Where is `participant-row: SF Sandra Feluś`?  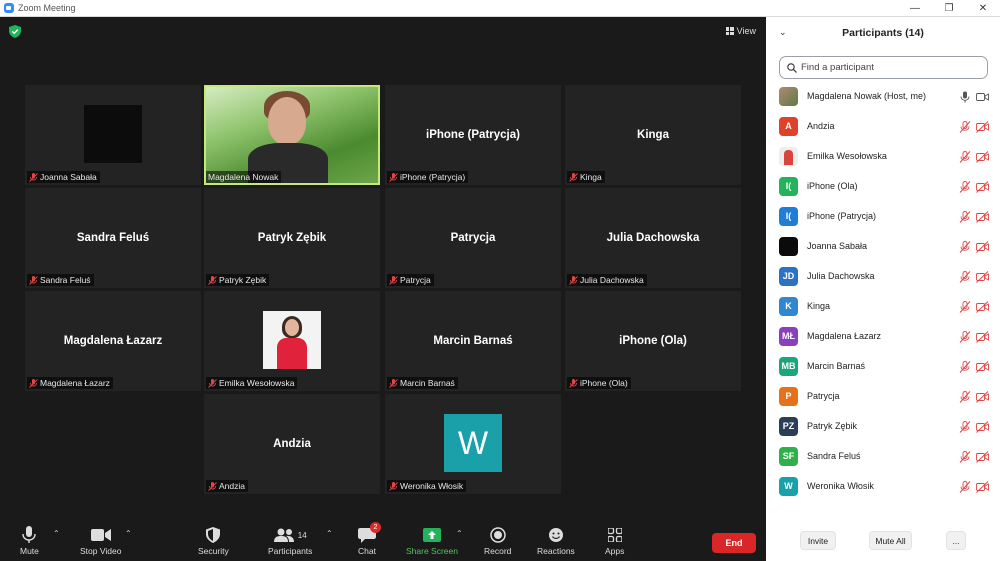 participant-row: SF Sandra Feluś is located at coordinates (883, 456).